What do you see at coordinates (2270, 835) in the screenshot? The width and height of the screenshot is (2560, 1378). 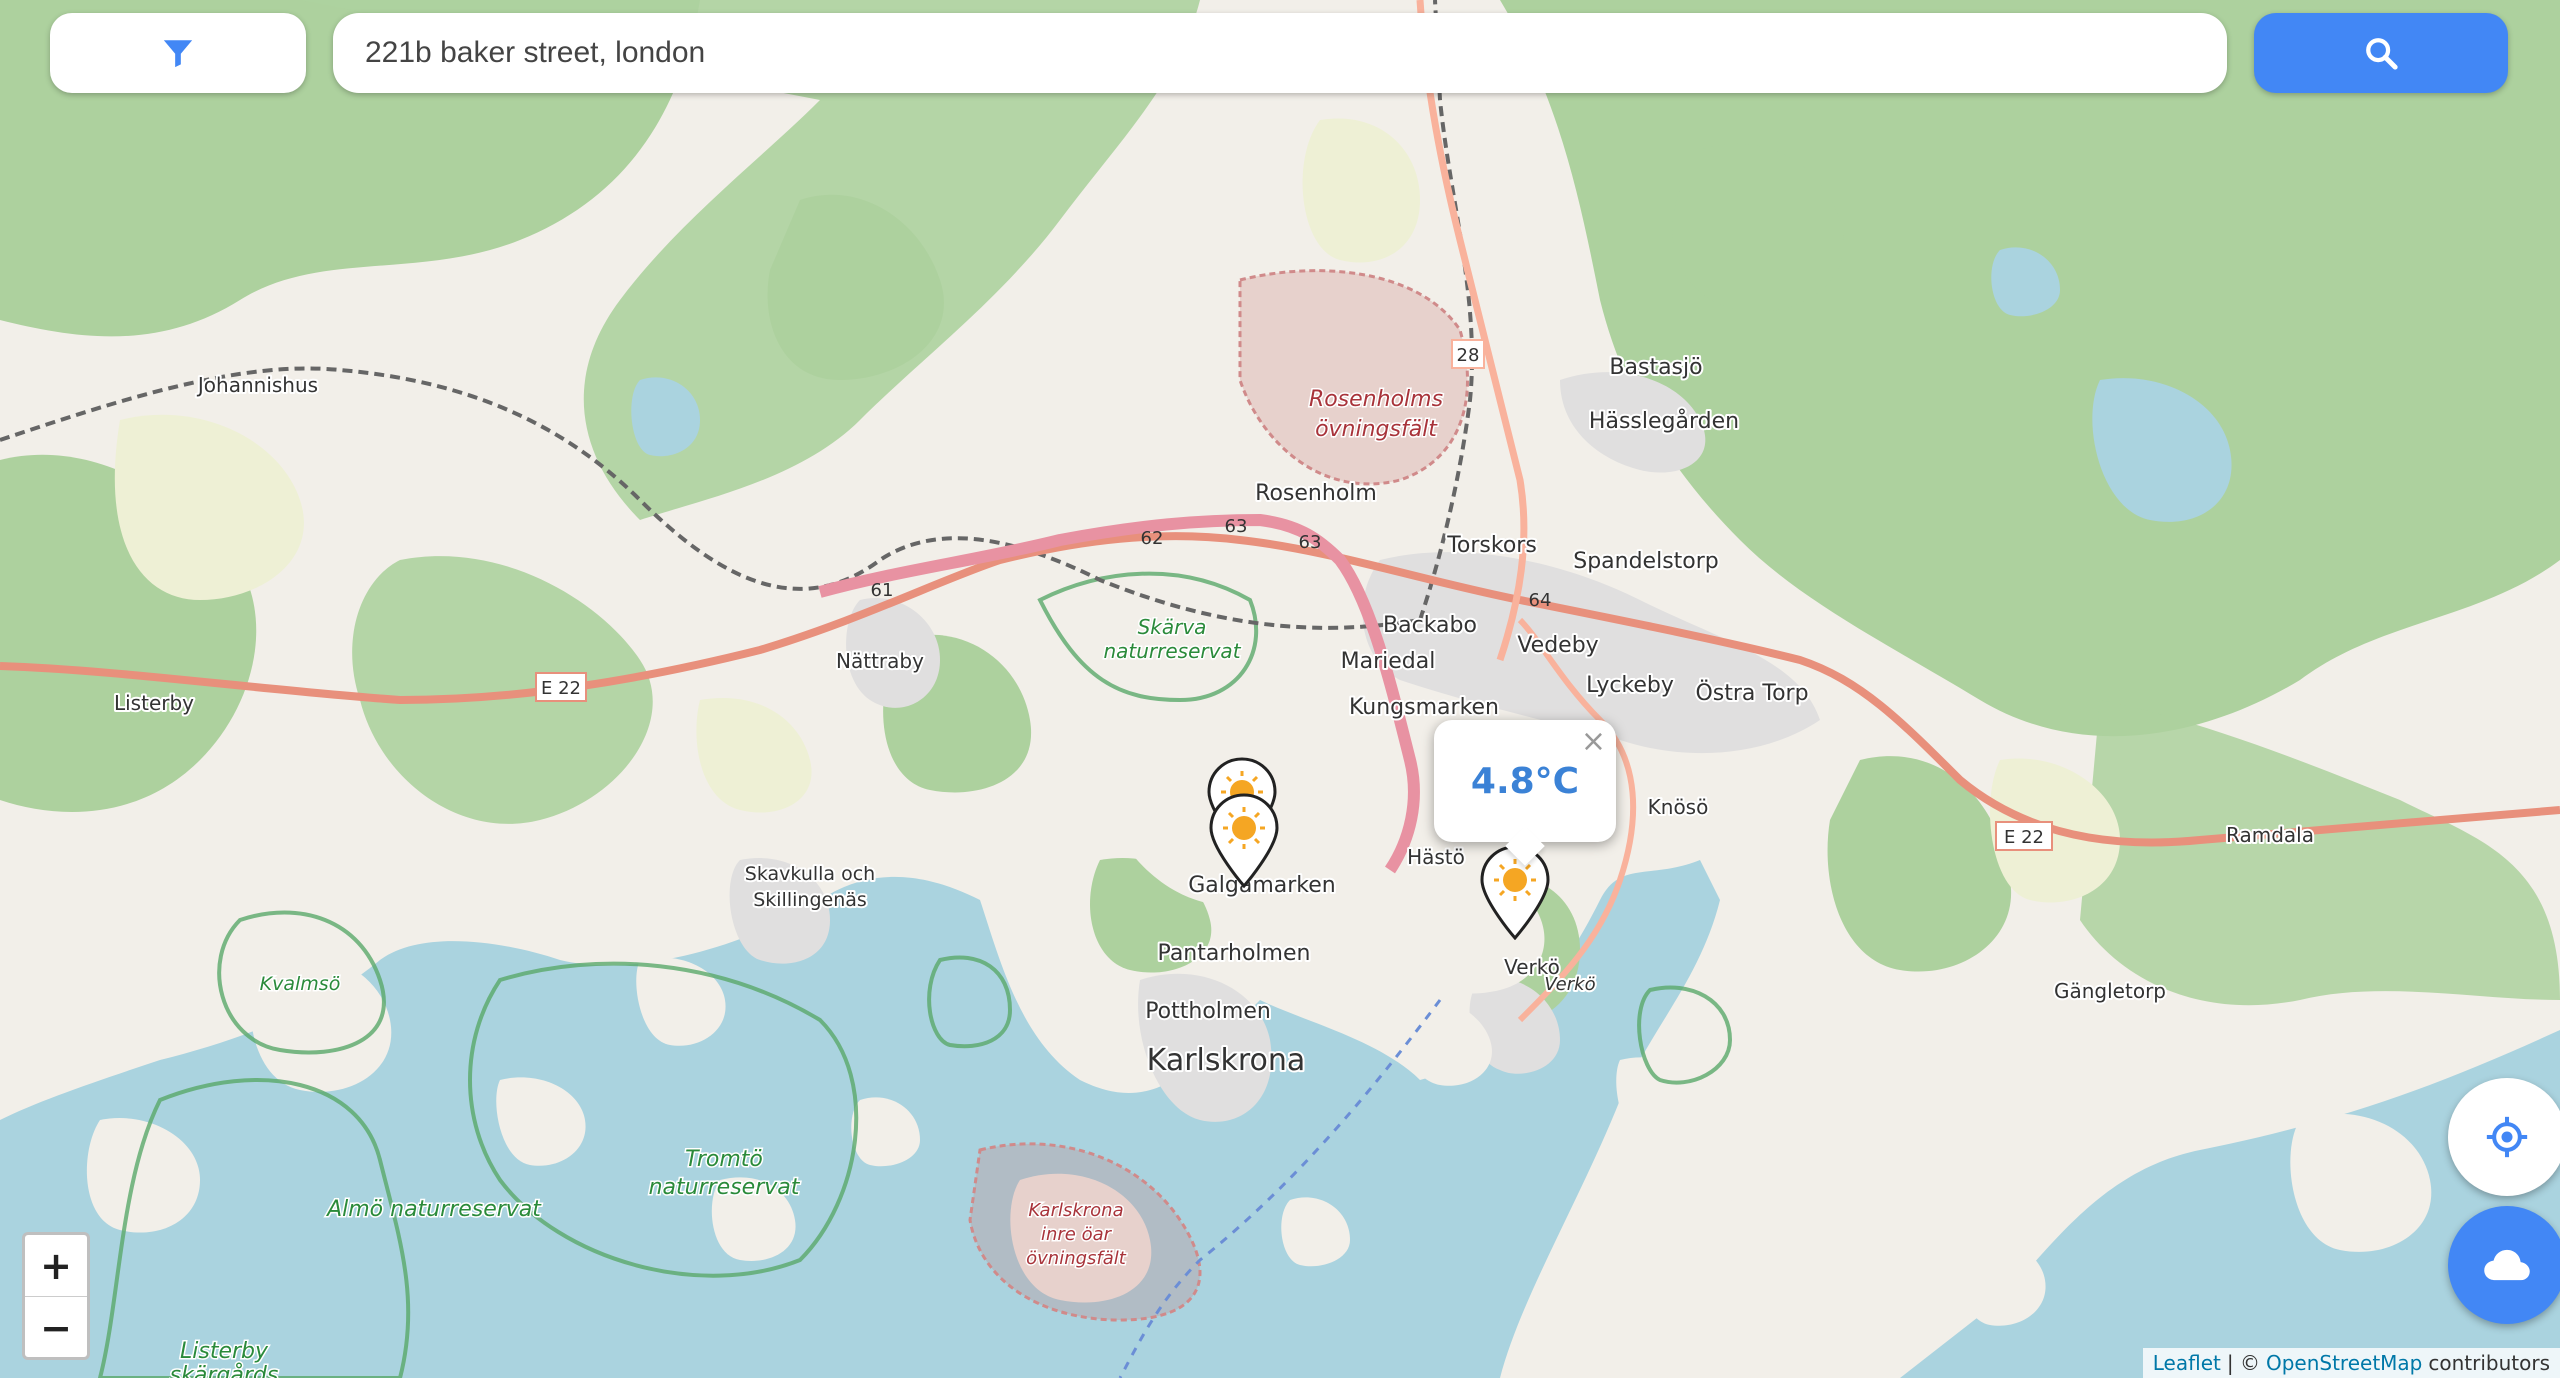 I see `place-ramdala: Ramdala` at bounding box center [2270, 835].